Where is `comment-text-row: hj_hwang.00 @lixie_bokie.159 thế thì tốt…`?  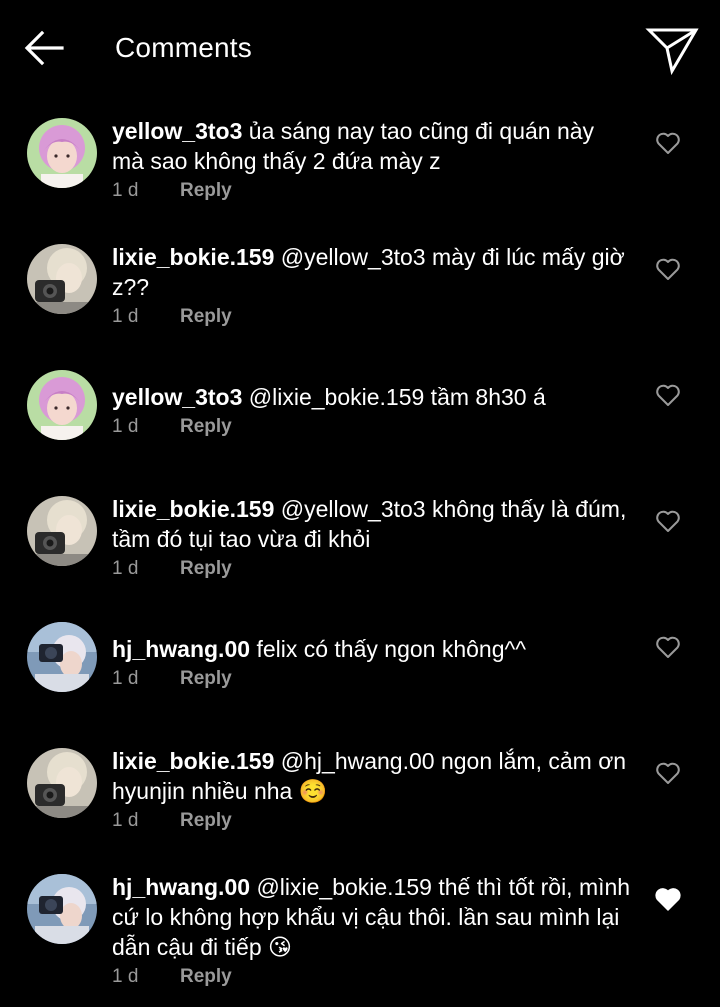 comment-text-row: hj_hwang.00 @lixie_bokie.159 thế thì tốt… is located at coordinates (372, 917).